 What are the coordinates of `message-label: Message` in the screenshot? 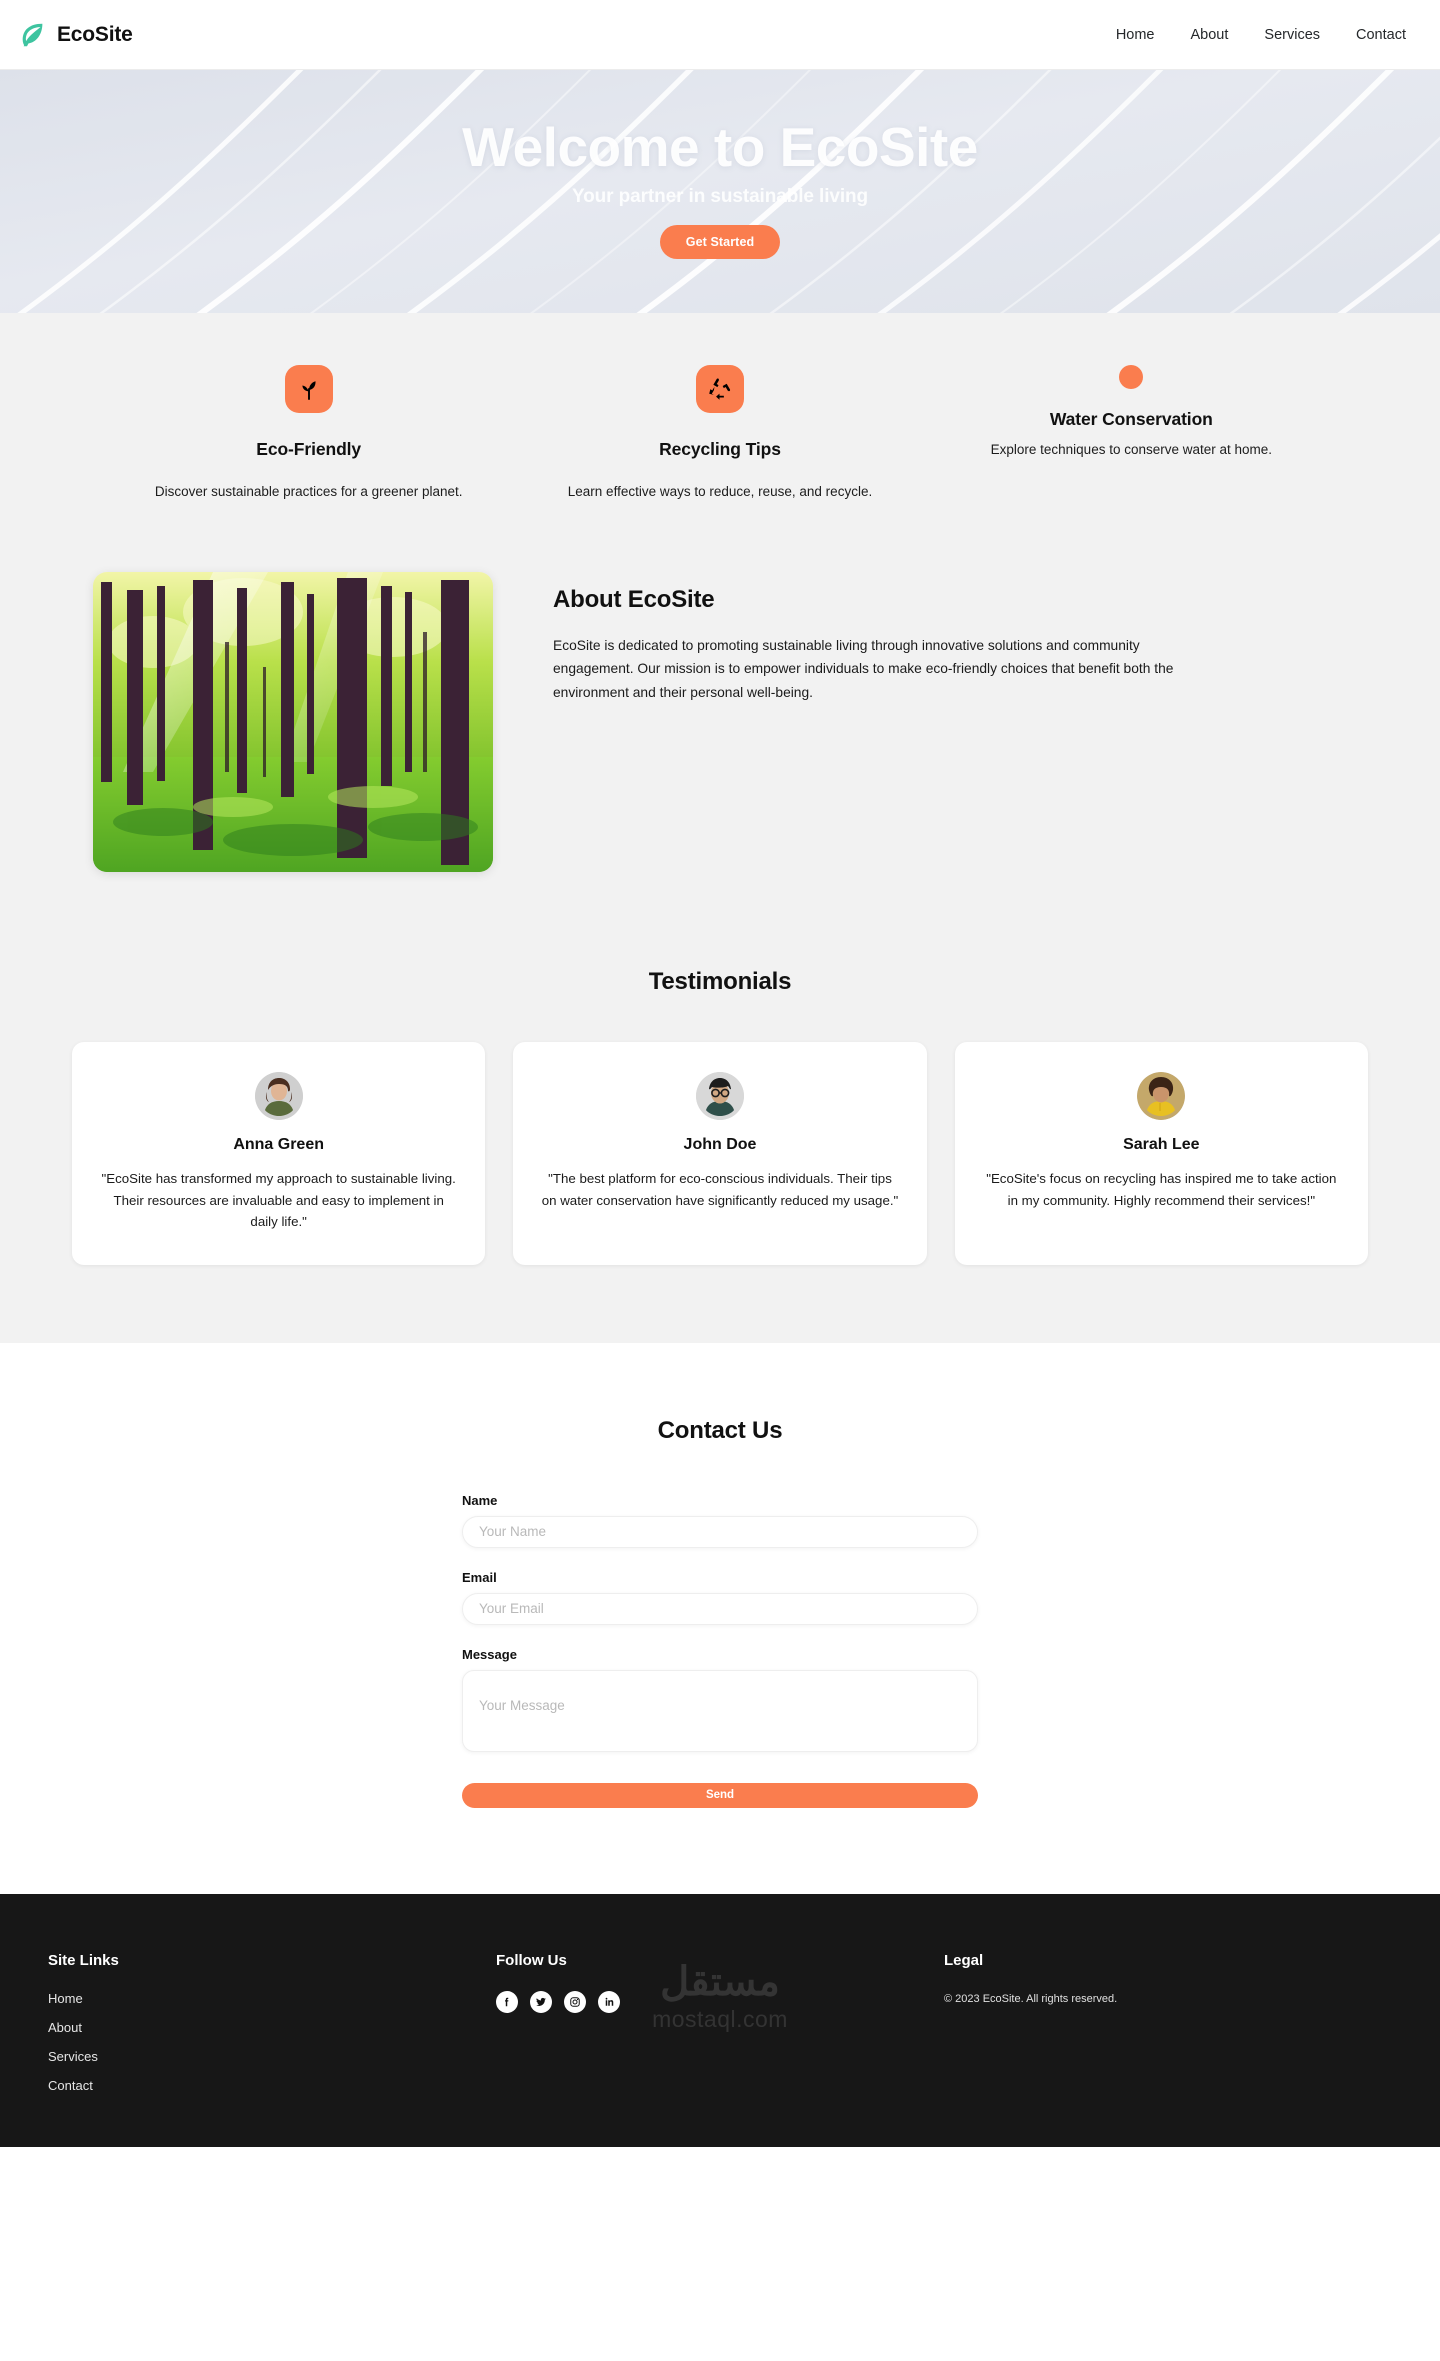 It's located at (489, 1654).